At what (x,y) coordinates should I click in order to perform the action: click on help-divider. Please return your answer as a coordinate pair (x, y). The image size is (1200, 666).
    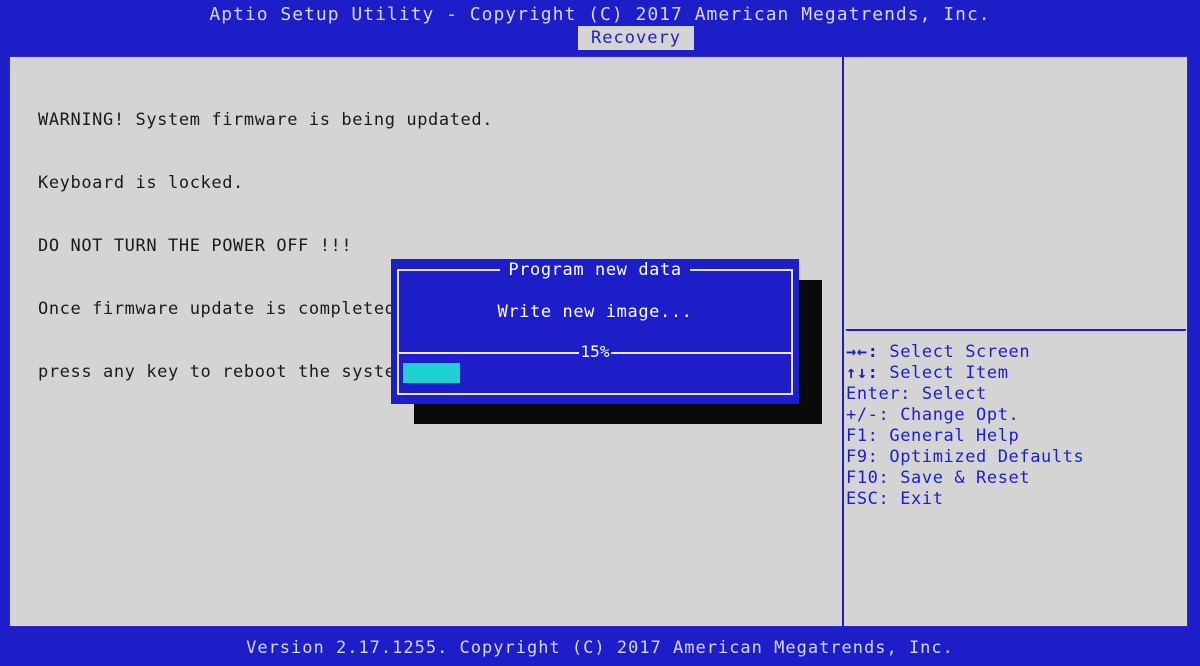
    Looking at the image, I should click on (1016, 330).